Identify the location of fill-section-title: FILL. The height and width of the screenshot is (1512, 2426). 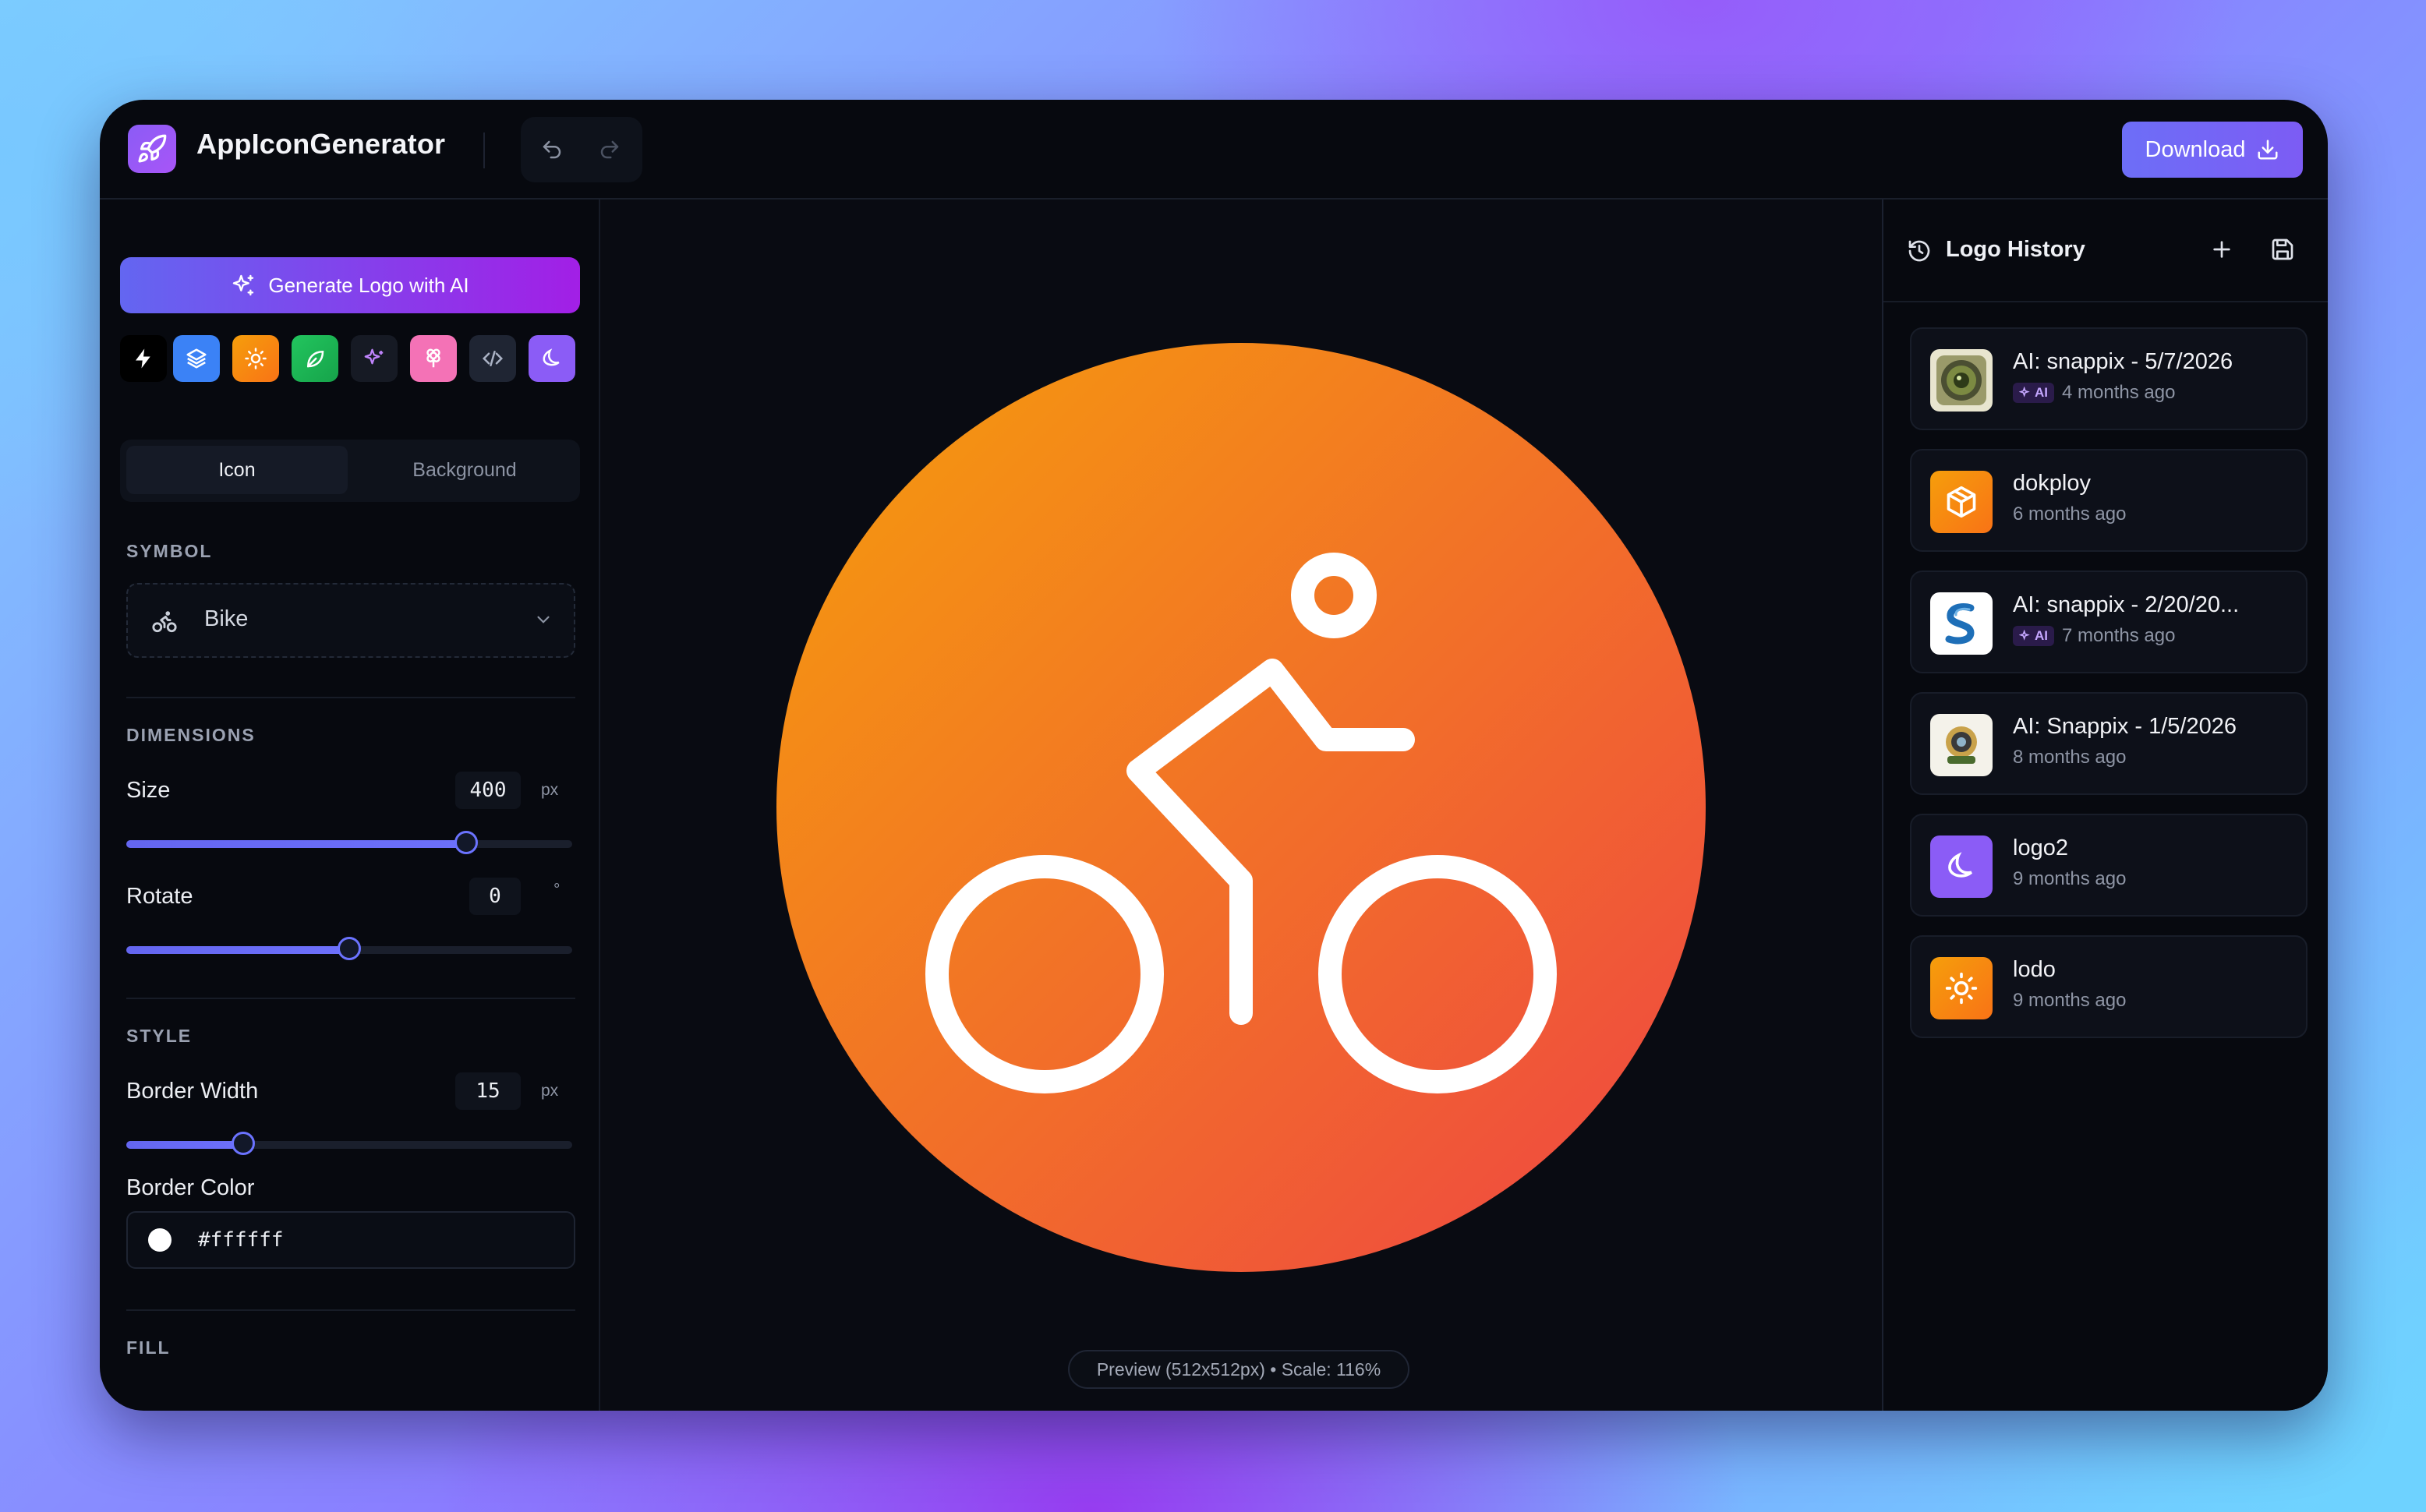
(148, 1347).